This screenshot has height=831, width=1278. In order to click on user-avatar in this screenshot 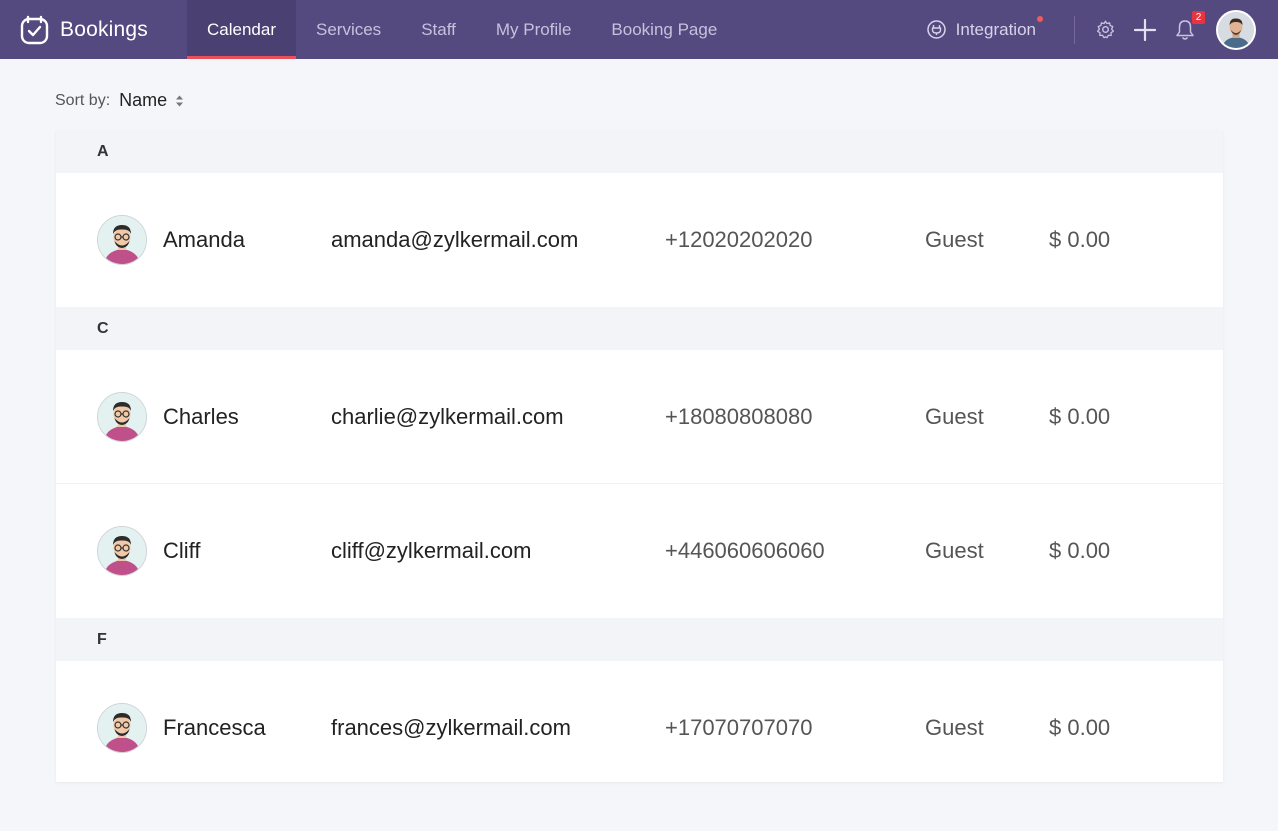, I will do `click(1236, 29)`.